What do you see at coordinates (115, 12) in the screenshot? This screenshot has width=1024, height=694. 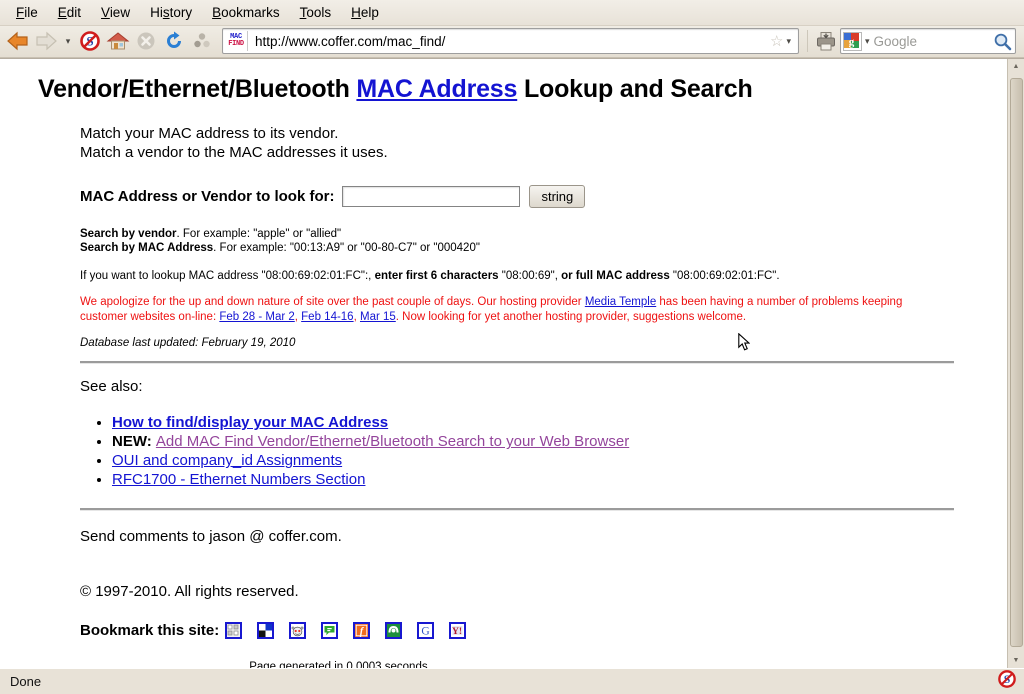 I see `menu-view: View` at bounding box center [115, 12].